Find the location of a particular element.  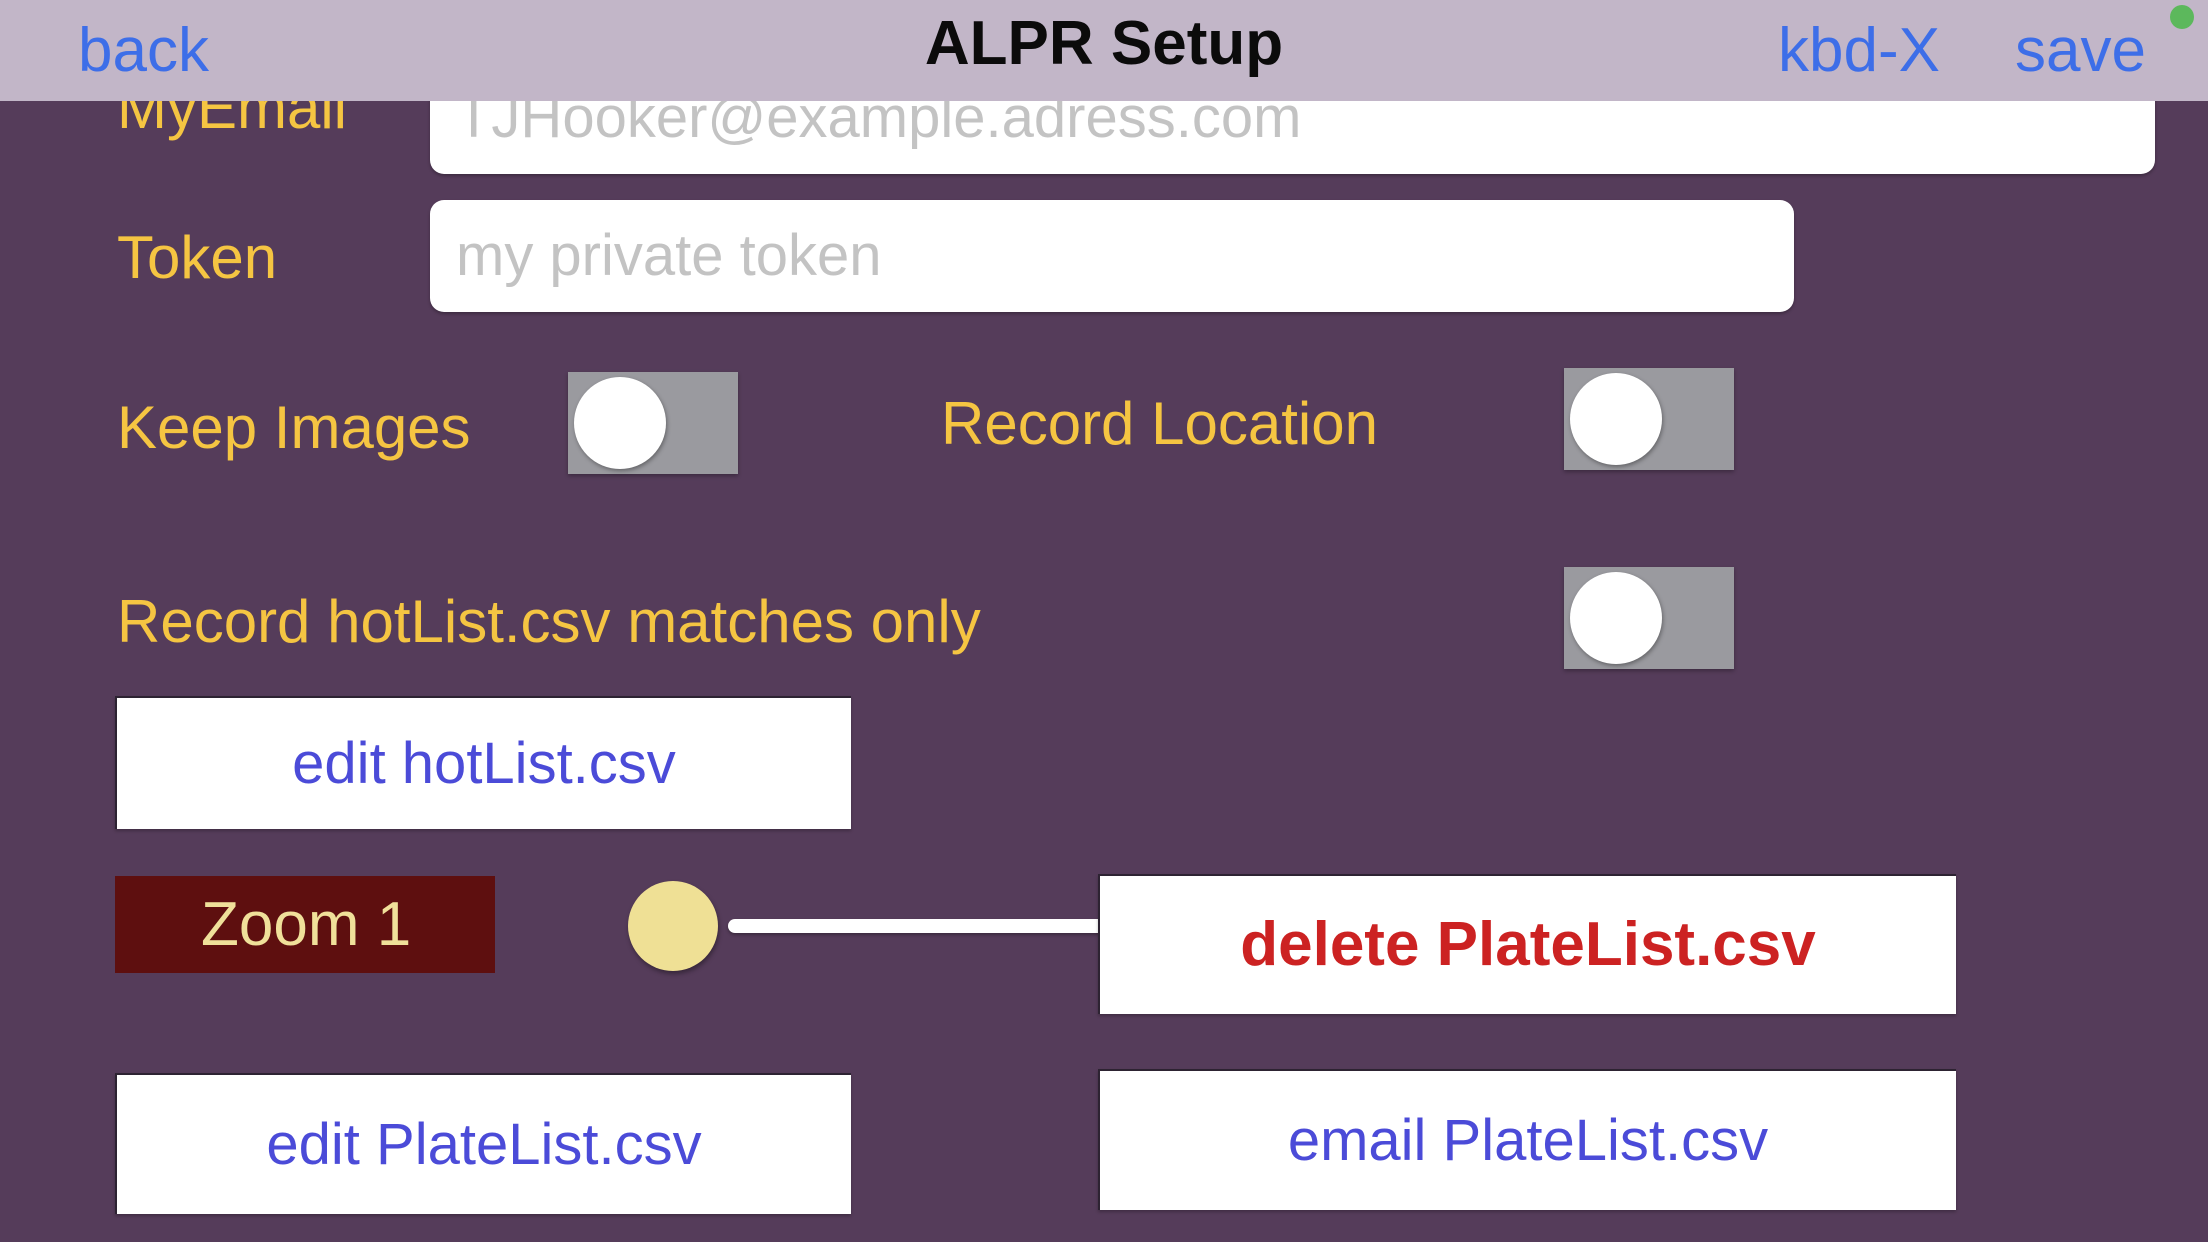

delete-platelist-button-label: delete PlateList.csv is located at coordinates (1528, 944).